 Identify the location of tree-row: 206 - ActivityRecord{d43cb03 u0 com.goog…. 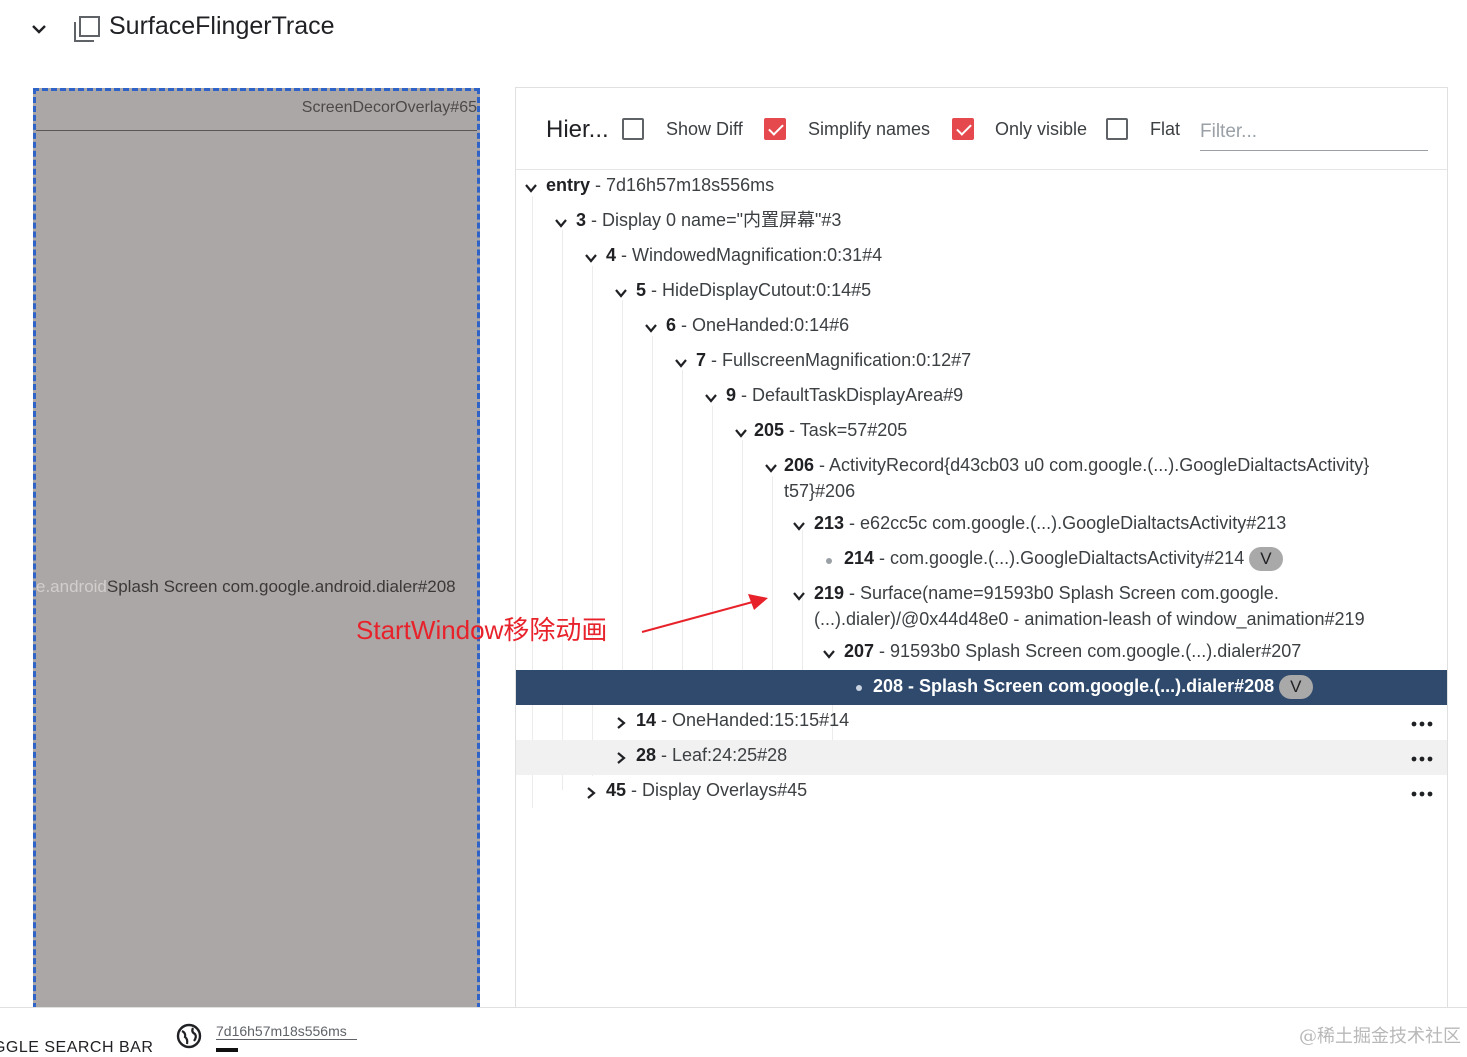
(981, 479).